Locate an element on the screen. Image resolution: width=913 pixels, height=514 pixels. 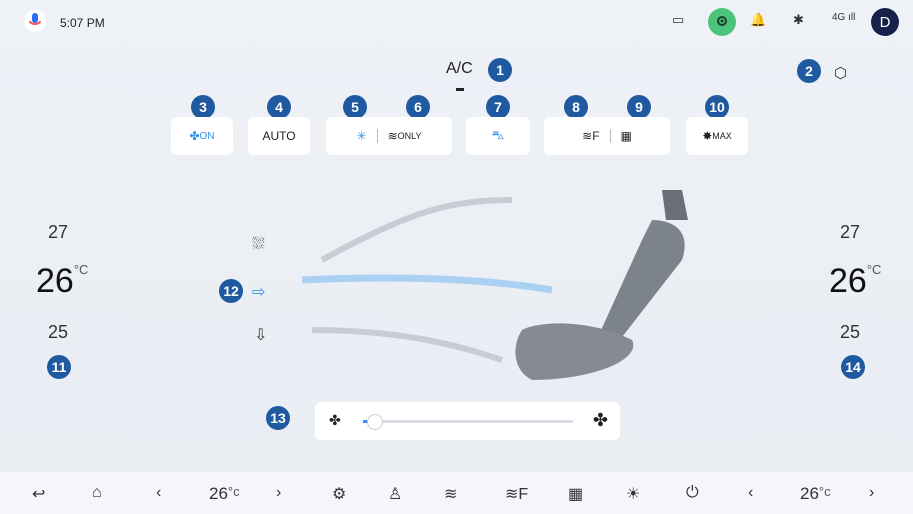
badge-7: 7 is located at coordinates (498, 107).